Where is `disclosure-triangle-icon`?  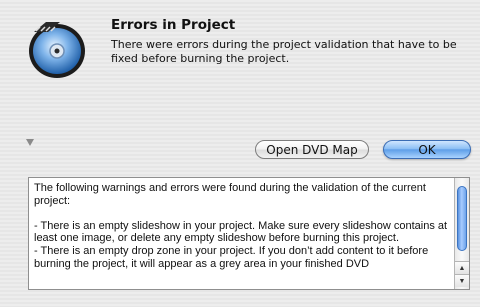 disclosure-triangle-icon is located at coordinates (30, 142).